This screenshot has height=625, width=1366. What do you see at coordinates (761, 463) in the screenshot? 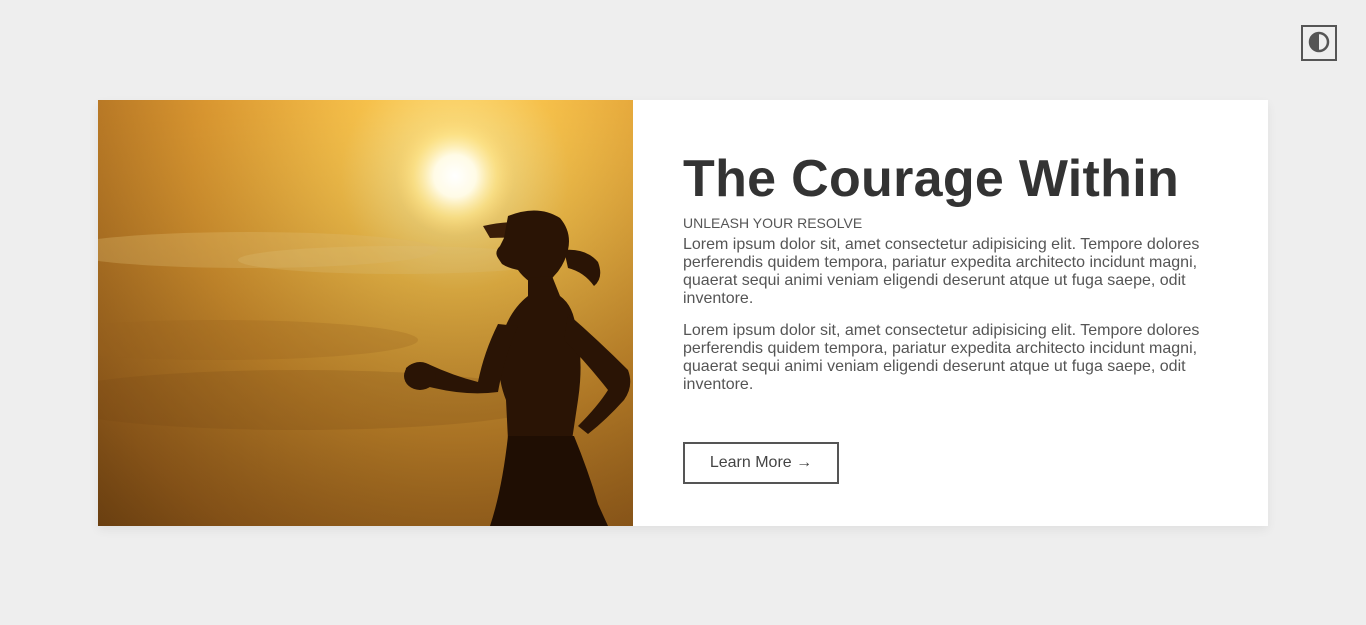
I see `learn-more-button: Learn More →` at bounding box center [761, 463].